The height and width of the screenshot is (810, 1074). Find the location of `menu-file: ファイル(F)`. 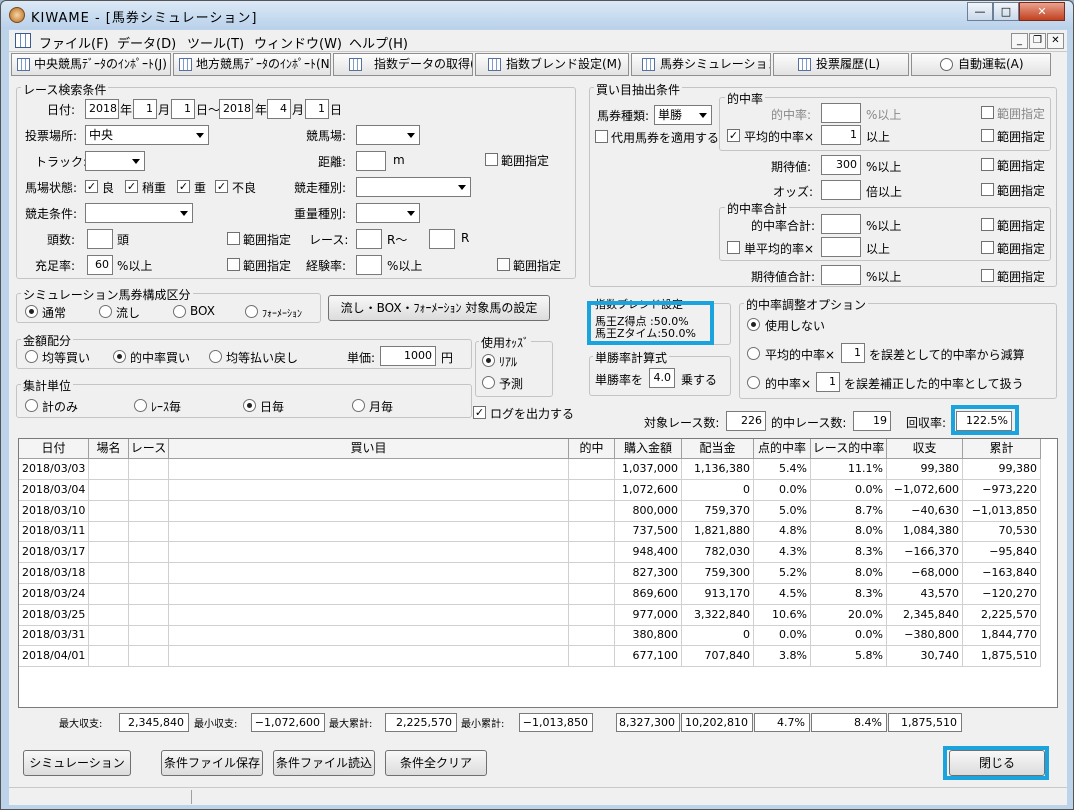

menu-file: ファイル(F) is located at coordinates (74, 42).